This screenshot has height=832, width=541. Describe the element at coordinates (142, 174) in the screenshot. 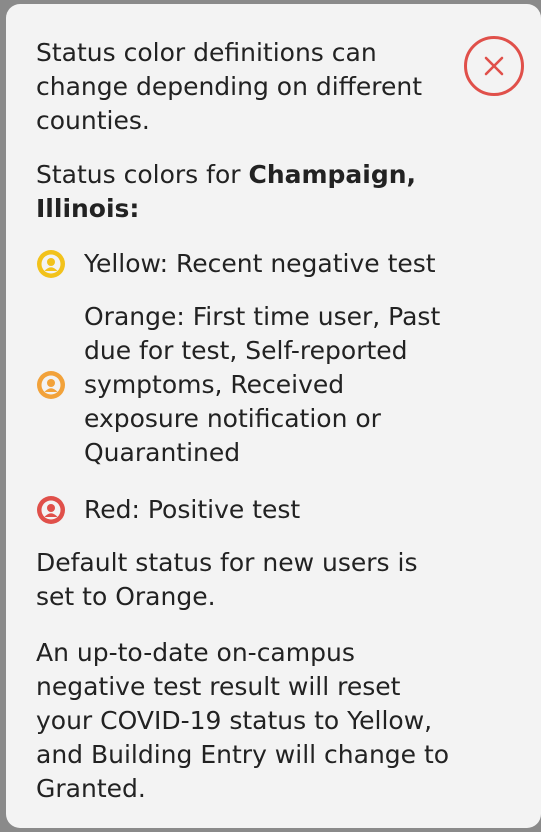

I see `location-prefix: Status colors for` at that location.